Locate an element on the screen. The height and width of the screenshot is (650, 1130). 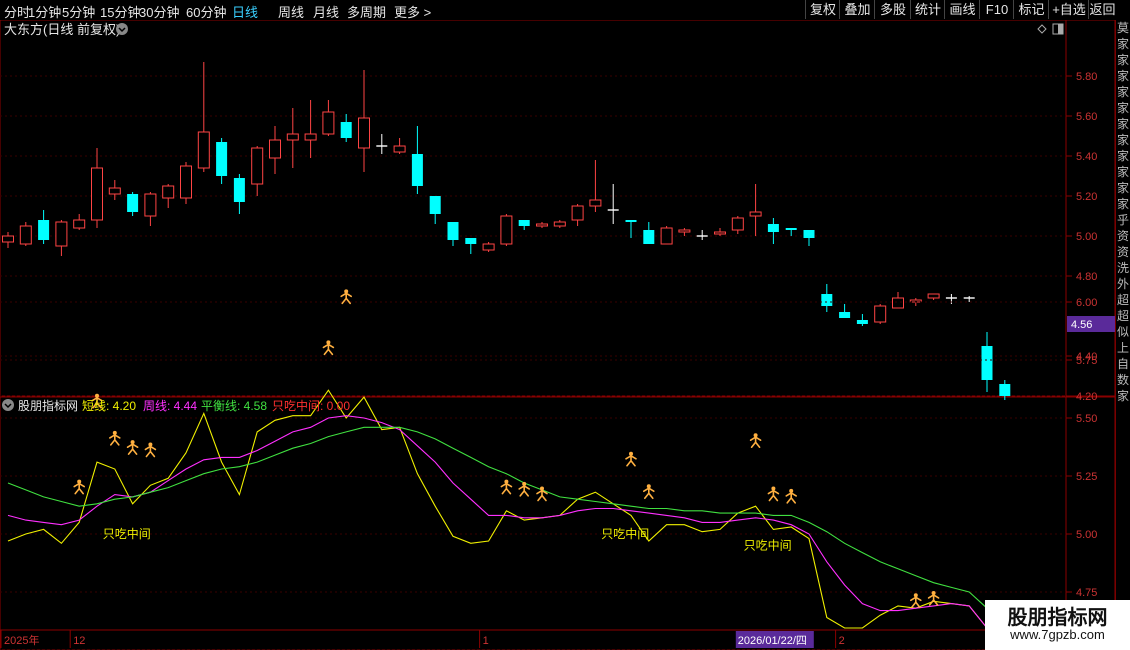
sidebar-glyph: 似 is located at coordinates (1122, 332).